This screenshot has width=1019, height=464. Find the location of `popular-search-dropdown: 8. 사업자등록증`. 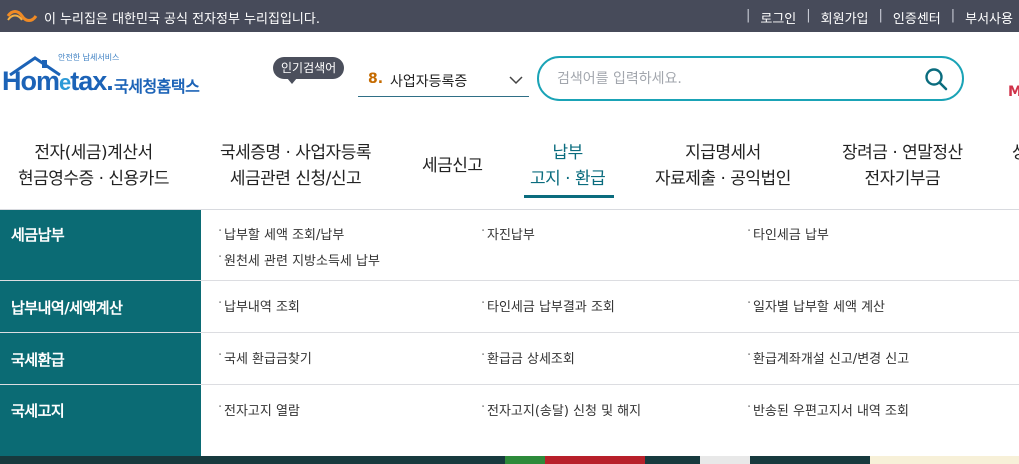

popular-search-dropdown: 8. 사업자등록증 is located at coordinates (443, 81).